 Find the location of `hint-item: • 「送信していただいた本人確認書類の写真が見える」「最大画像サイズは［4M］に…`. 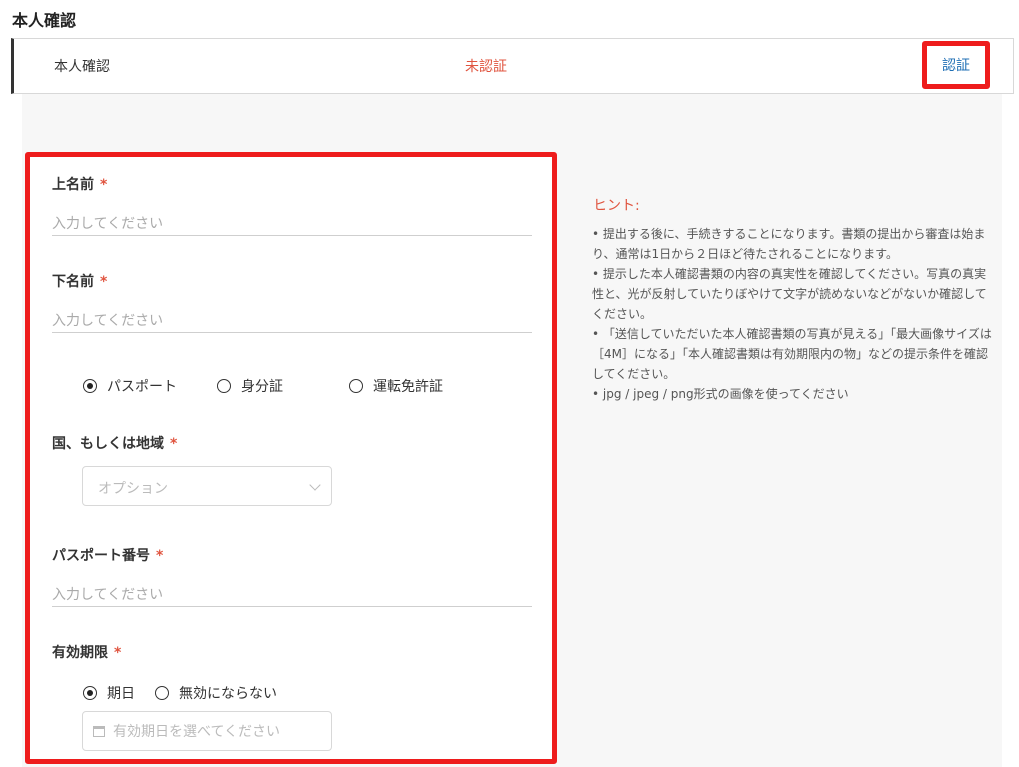

hint-item: • 「送信していただいた本人確認書類の写真が見える」「最大画像サイズは［4M］に… is located at coordinates (792, 354).